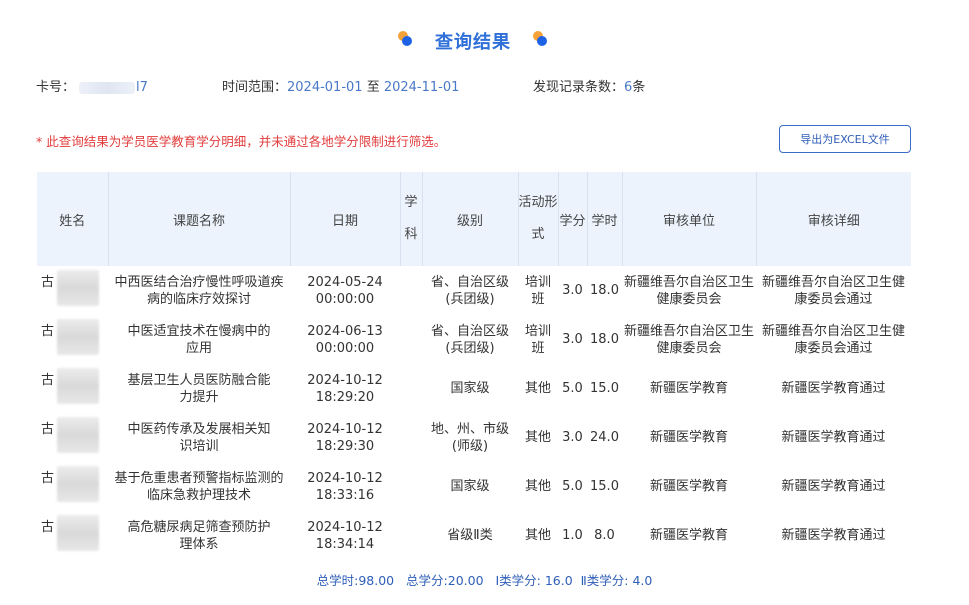 Image resolution: width=969 pixels, height=605 pixels. Describe the element at coordinates (73, 219) in the screenshot. I see `header-name: 姓名` at that location.